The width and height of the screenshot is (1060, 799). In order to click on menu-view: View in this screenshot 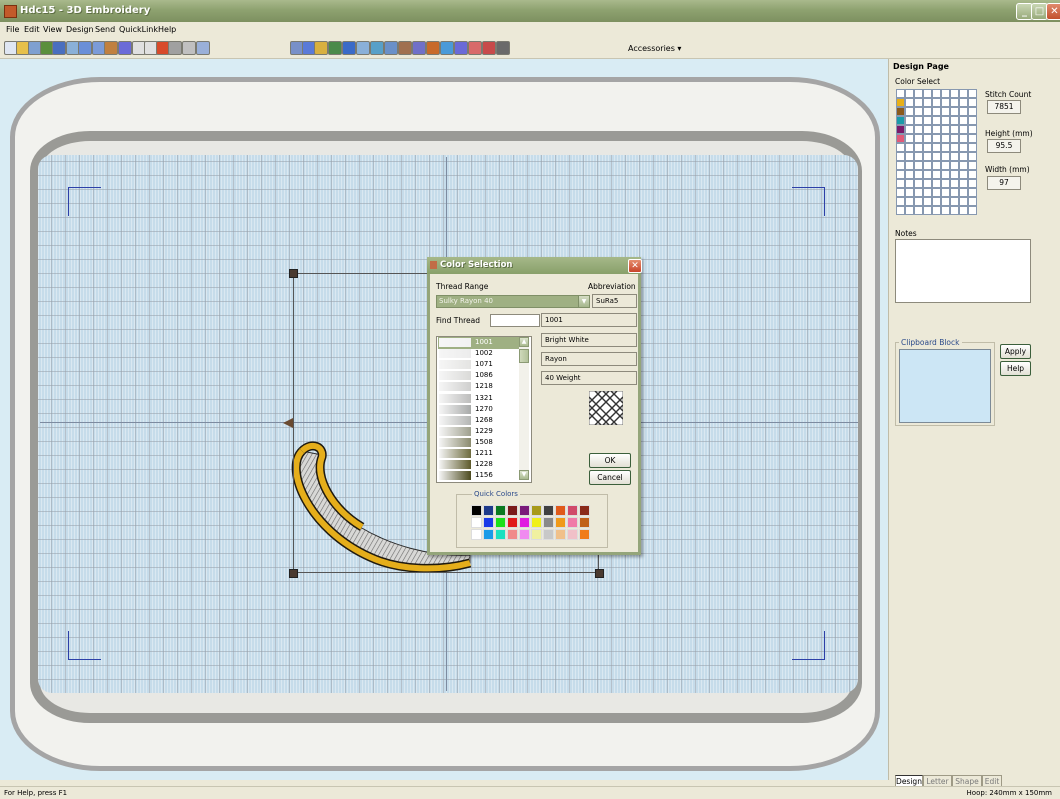, I will do `click(52, 29)`.